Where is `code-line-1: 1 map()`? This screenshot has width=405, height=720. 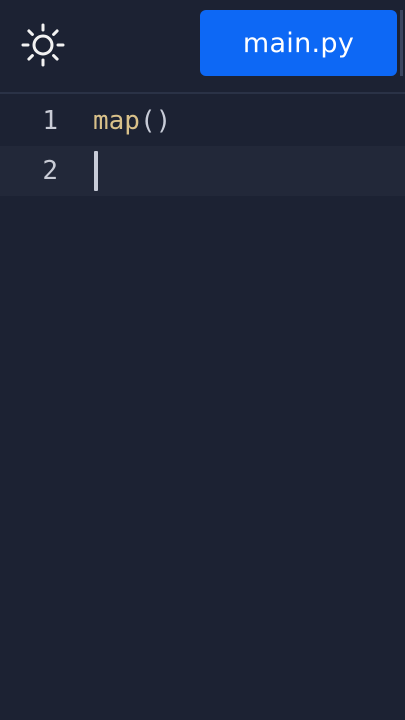 code-line-1: 1 map() is located at coordinates (202, 121).